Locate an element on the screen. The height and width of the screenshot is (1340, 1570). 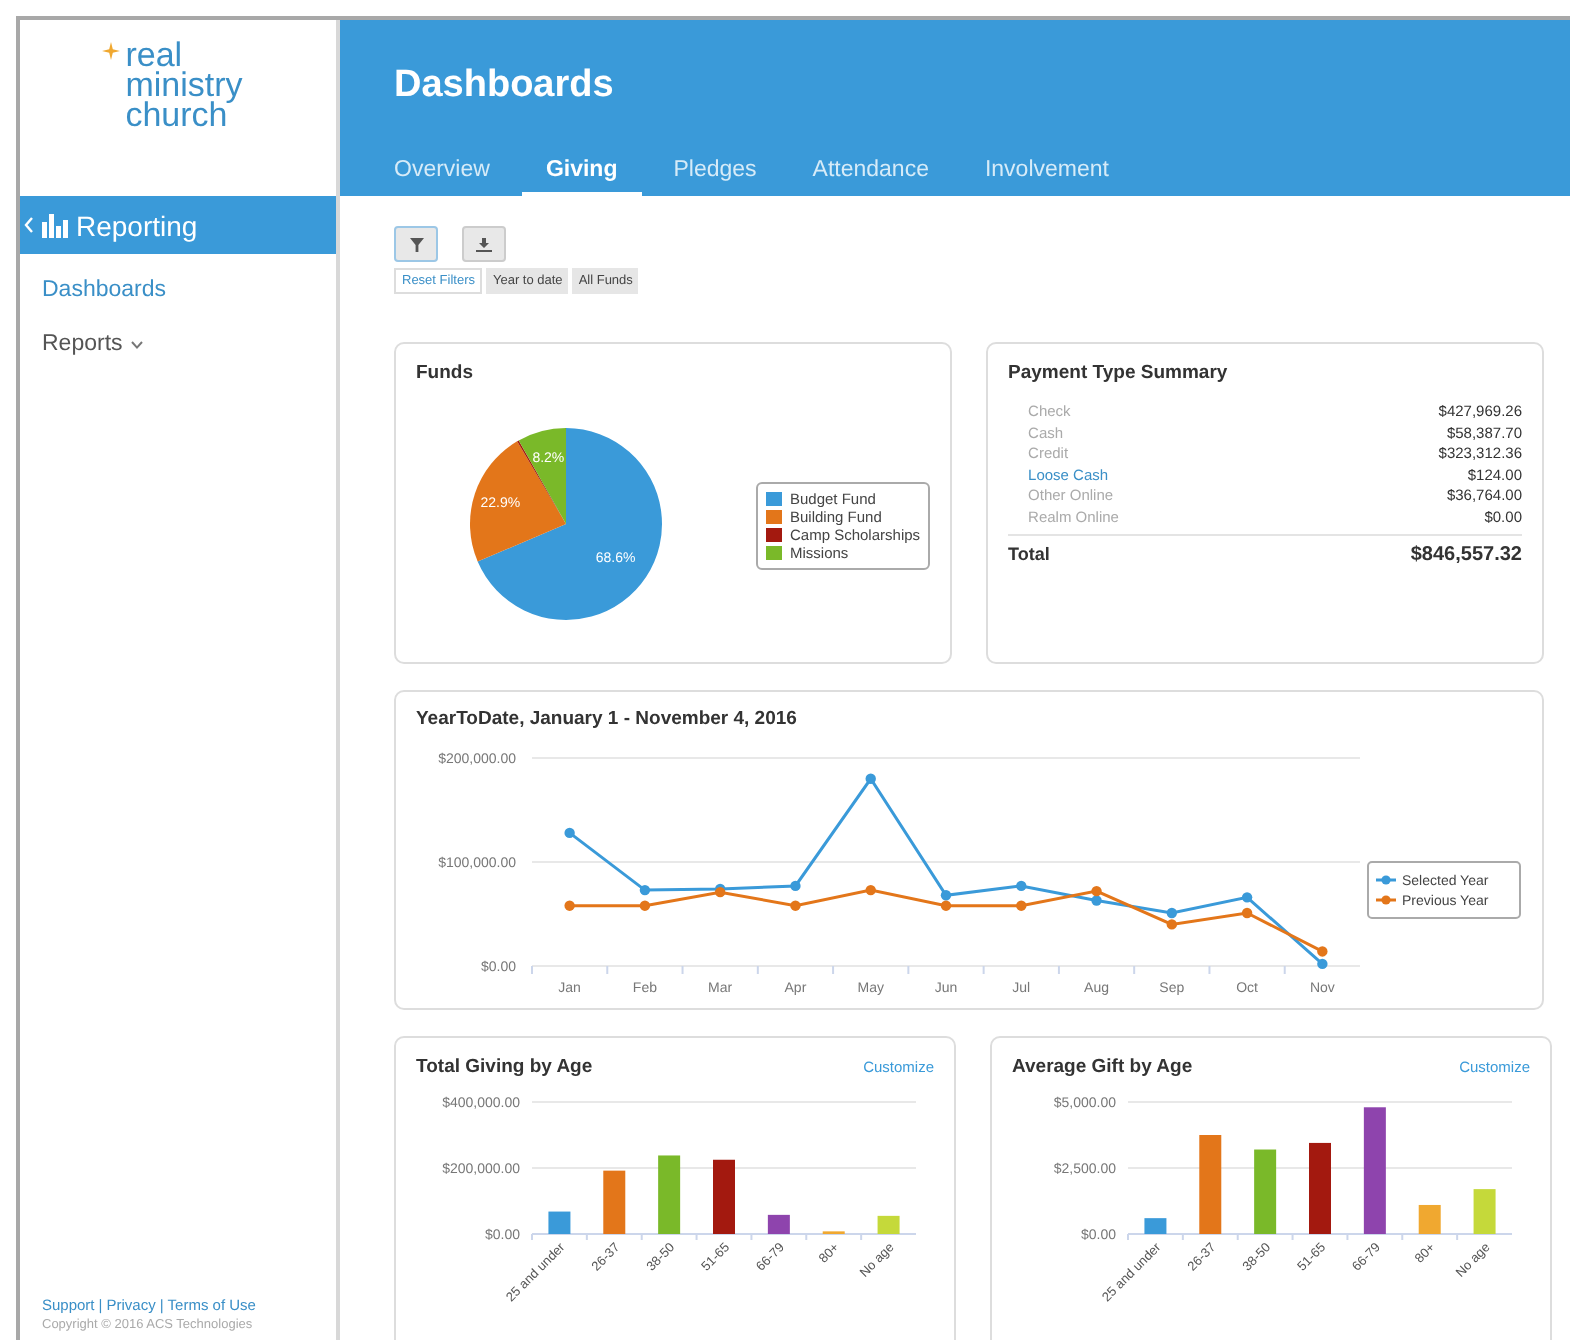
card-title: Total Giving by Age is located at coordinates (504, 1067).